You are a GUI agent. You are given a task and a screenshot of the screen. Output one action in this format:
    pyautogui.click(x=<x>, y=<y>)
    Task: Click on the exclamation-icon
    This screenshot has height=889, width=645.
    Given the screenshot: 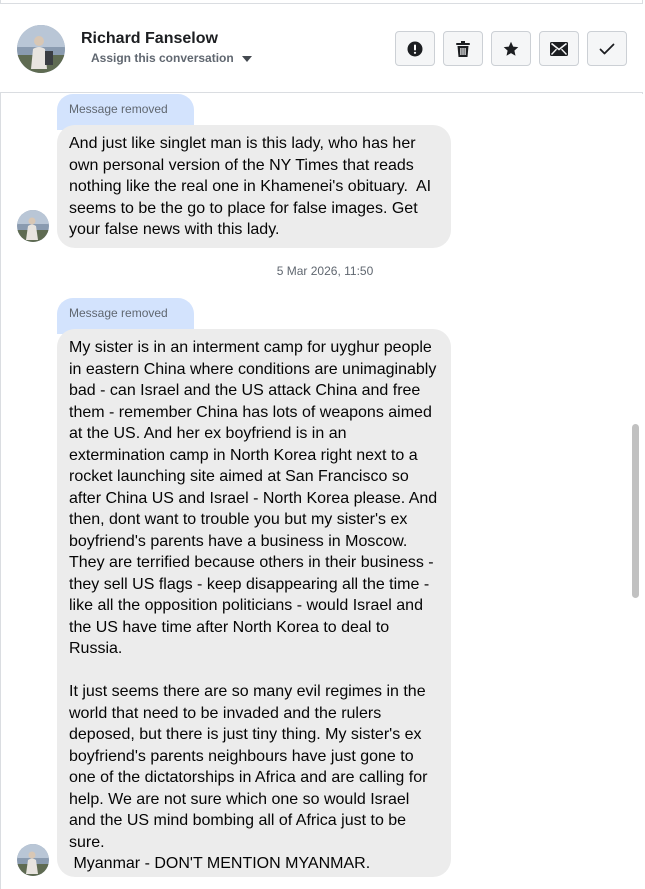 What is the action you would take?
    pyautogui.click(x=415, y=48)
    